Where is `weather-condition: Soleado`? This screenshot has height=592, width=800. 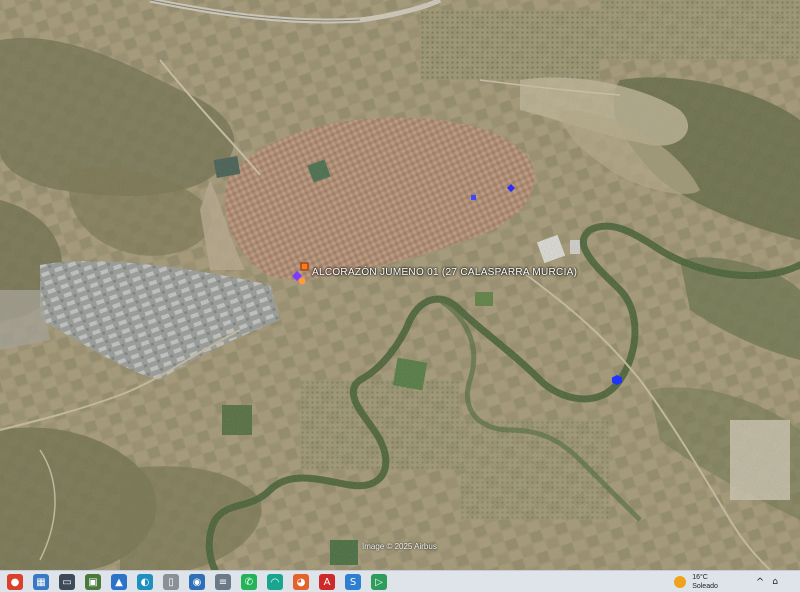 weather-condition: Soleado is located at coordinates (705, 586).